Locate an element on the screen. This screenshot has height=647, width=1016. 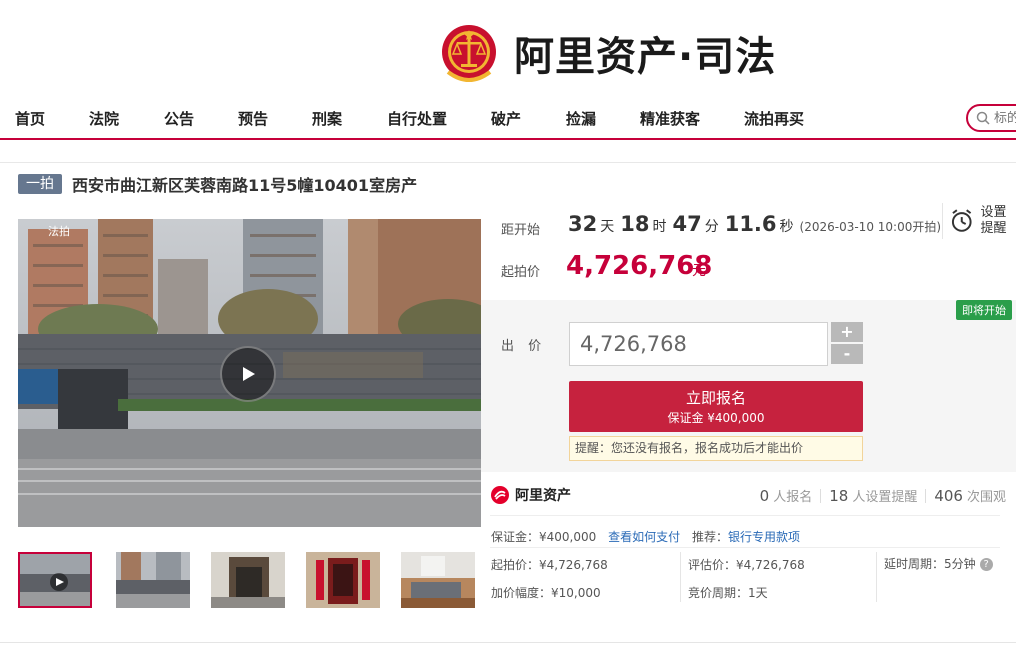
auction-stats: 0 人报名 18 人设置提醒 406 次围观 is located at coordinates (883, 495).